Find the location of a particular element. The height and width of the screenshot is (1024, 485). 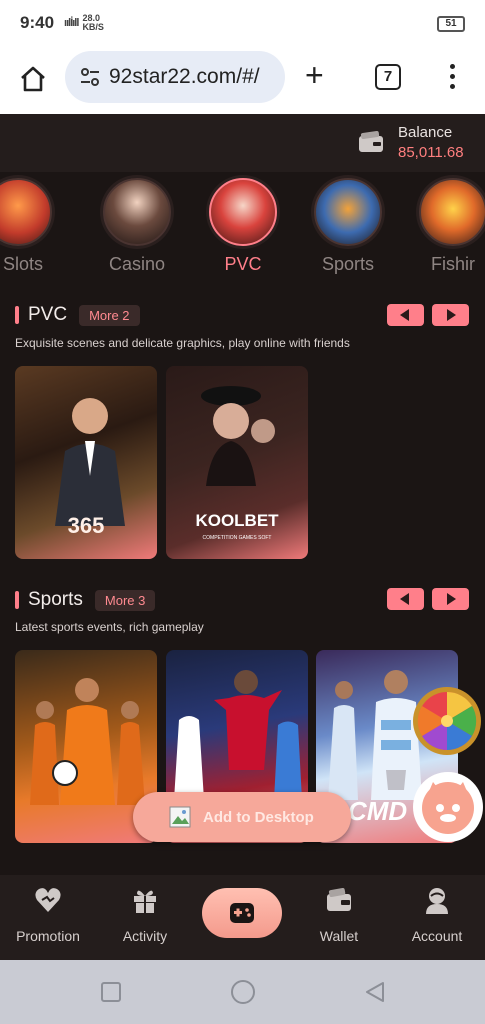

category-casino: Casino is located at coordinates (137, 226).